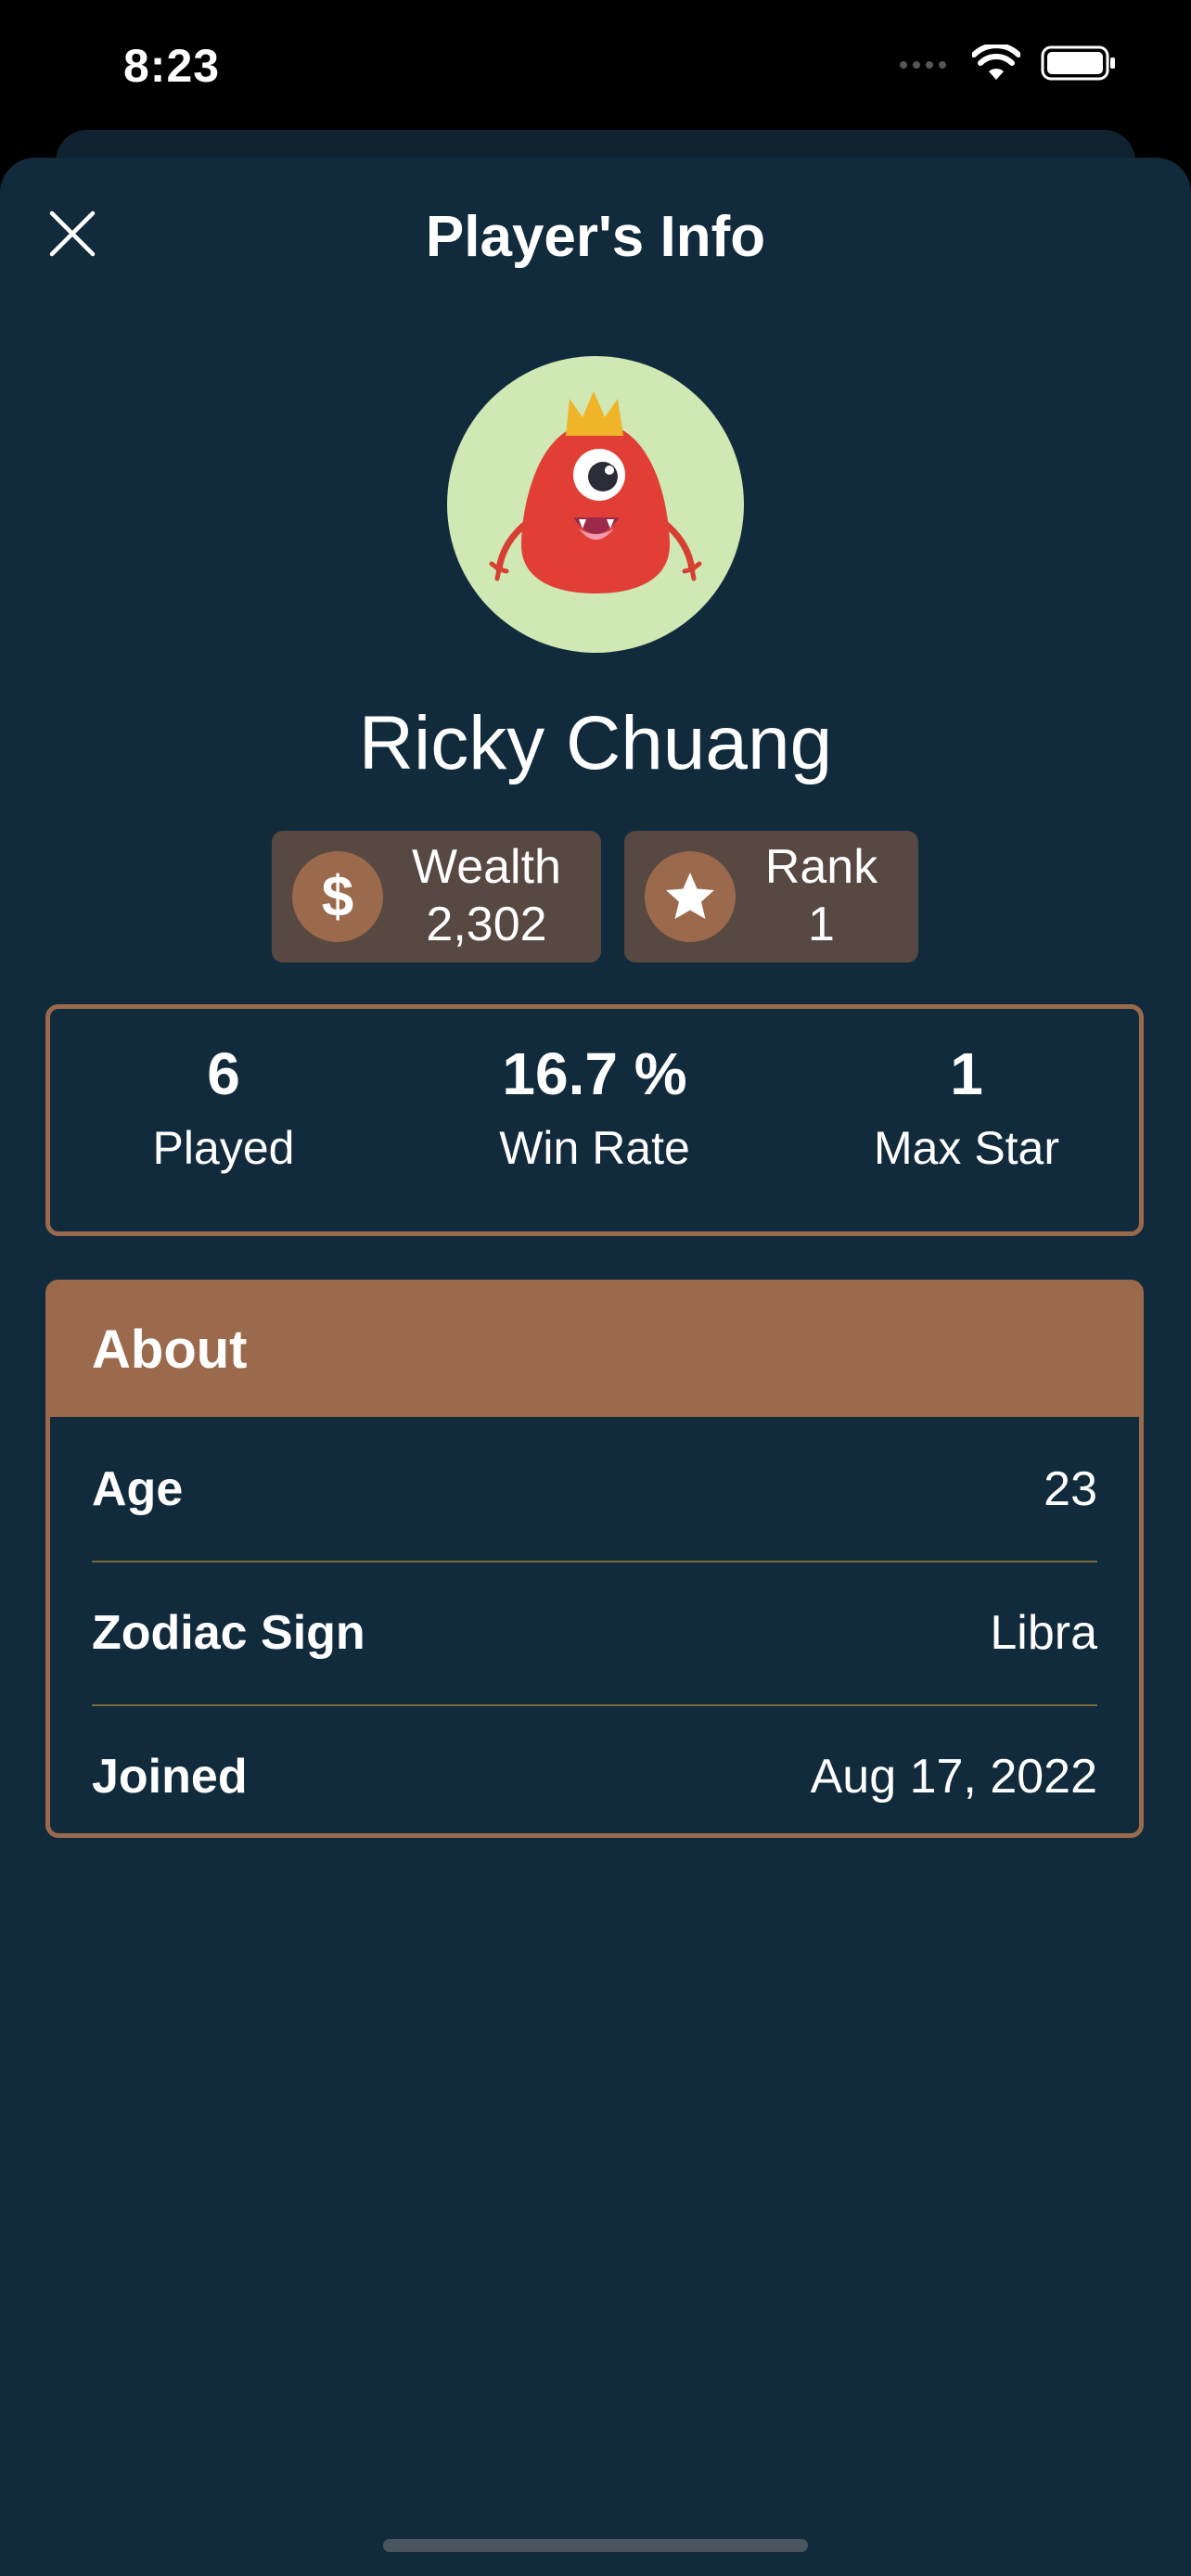 Image resolution: width=1191 pixels, height=2576 pixels. Describe the element at coordinates (923, 65) in the screenshot. I see `cellular-signal-icon` at that location.